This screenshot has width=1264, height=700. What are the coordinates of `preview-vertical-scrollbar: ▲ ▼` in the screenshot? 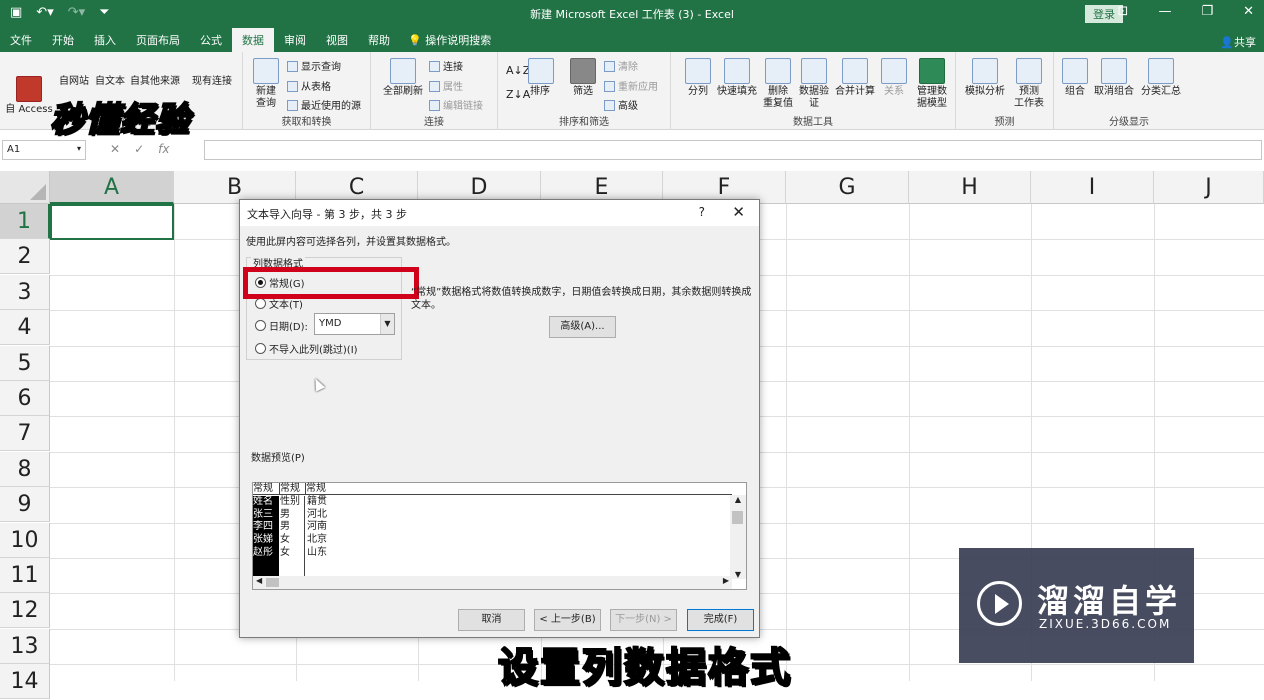 It's located at (738, 537).